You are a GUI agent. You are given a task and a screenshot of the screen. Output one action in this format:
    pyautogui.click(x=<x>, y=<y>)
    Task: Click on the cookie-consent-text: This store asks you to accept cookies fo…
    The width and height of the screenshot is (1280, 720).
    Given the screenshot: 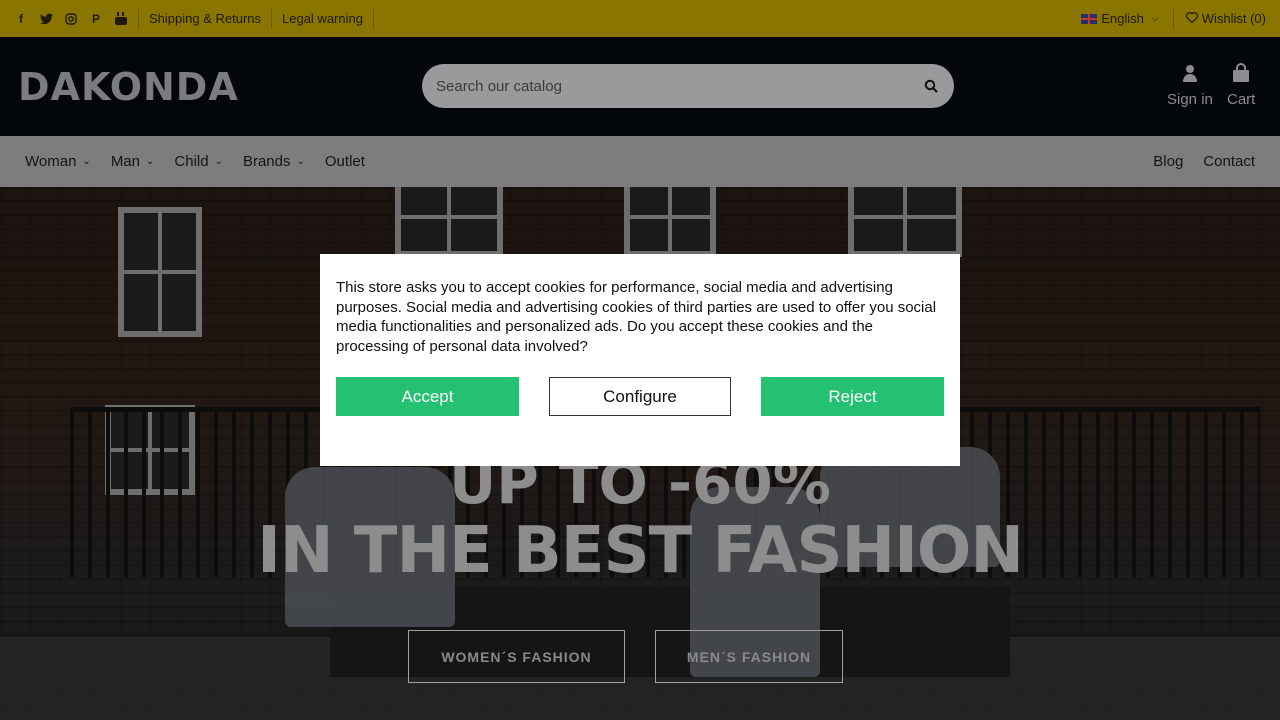 What is the action you would take?
    pyautogui.click(x=636, y=317)
    